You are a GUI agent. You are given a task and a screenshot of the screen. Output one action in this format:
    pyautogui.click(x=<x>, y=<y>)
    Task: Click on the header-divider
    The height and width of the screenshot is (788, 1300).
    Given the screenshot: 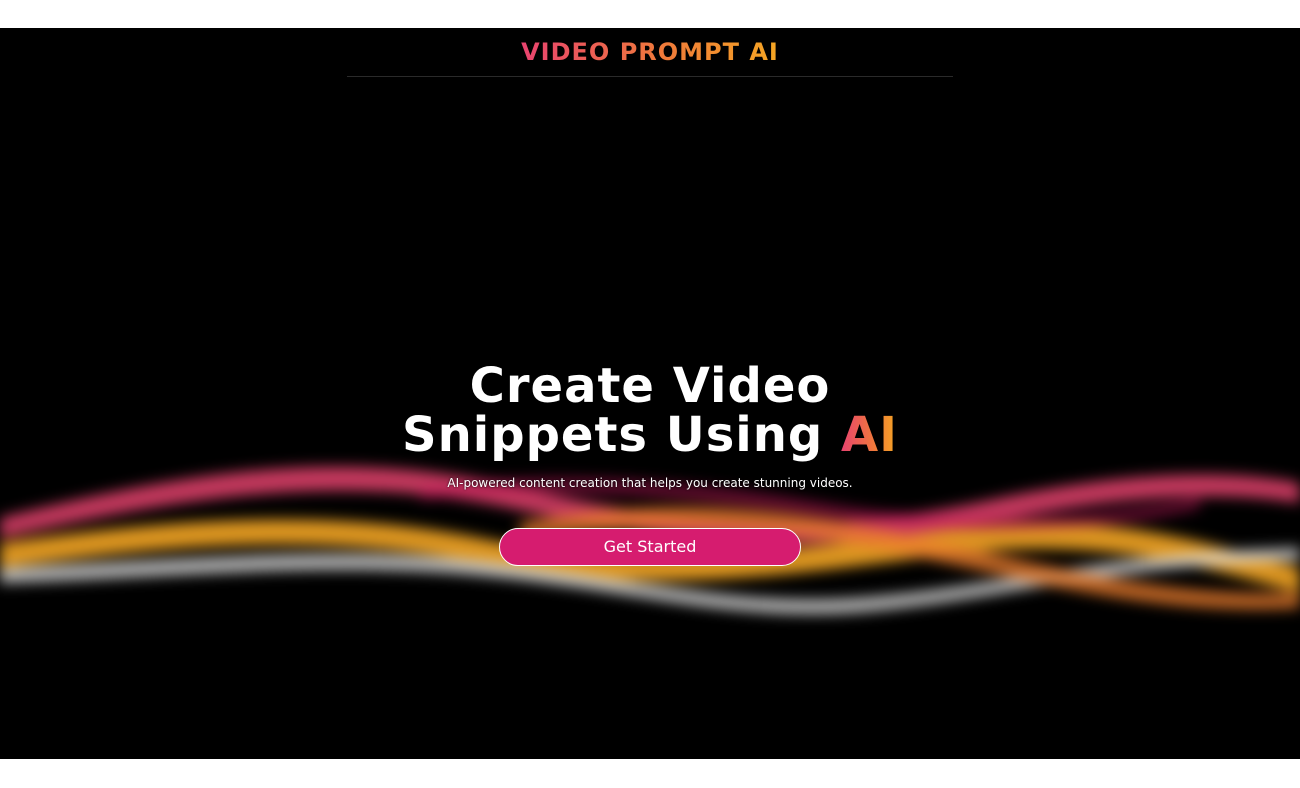 What is the action you would take?
    pyautogui.click(x=650, y=76)
    